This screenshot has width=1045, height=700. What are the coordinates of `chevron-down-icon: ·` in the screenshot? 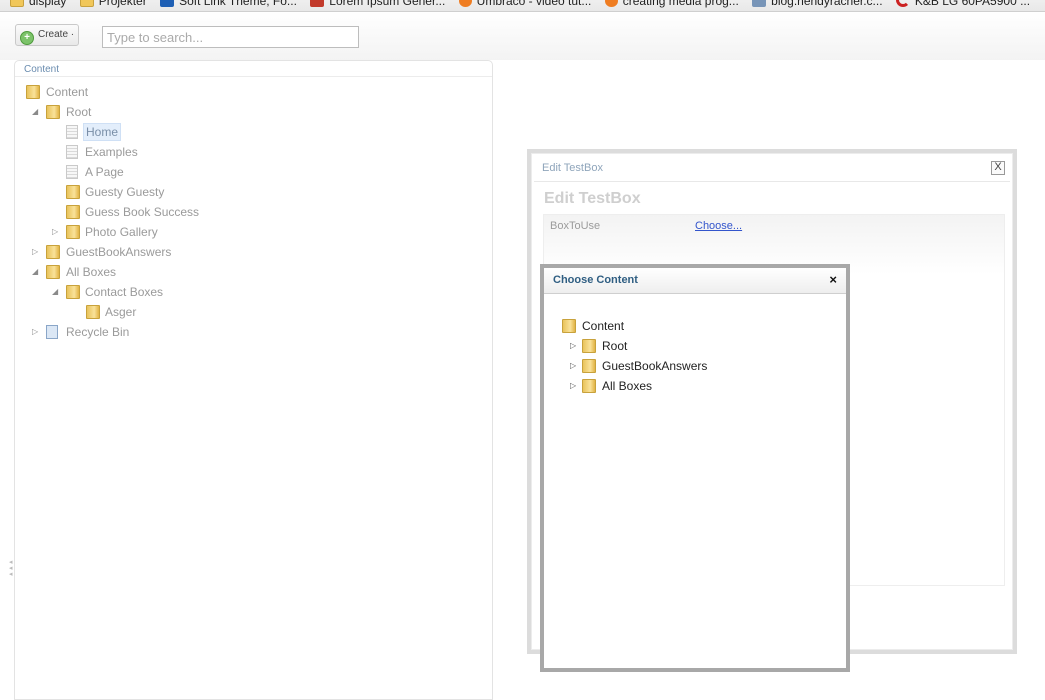 It's located at (71, 34).